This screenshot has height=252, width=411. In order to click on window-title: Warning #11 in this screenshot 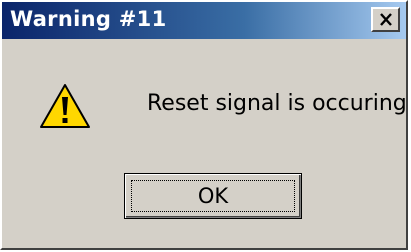, I will do `click(88, 19)`.